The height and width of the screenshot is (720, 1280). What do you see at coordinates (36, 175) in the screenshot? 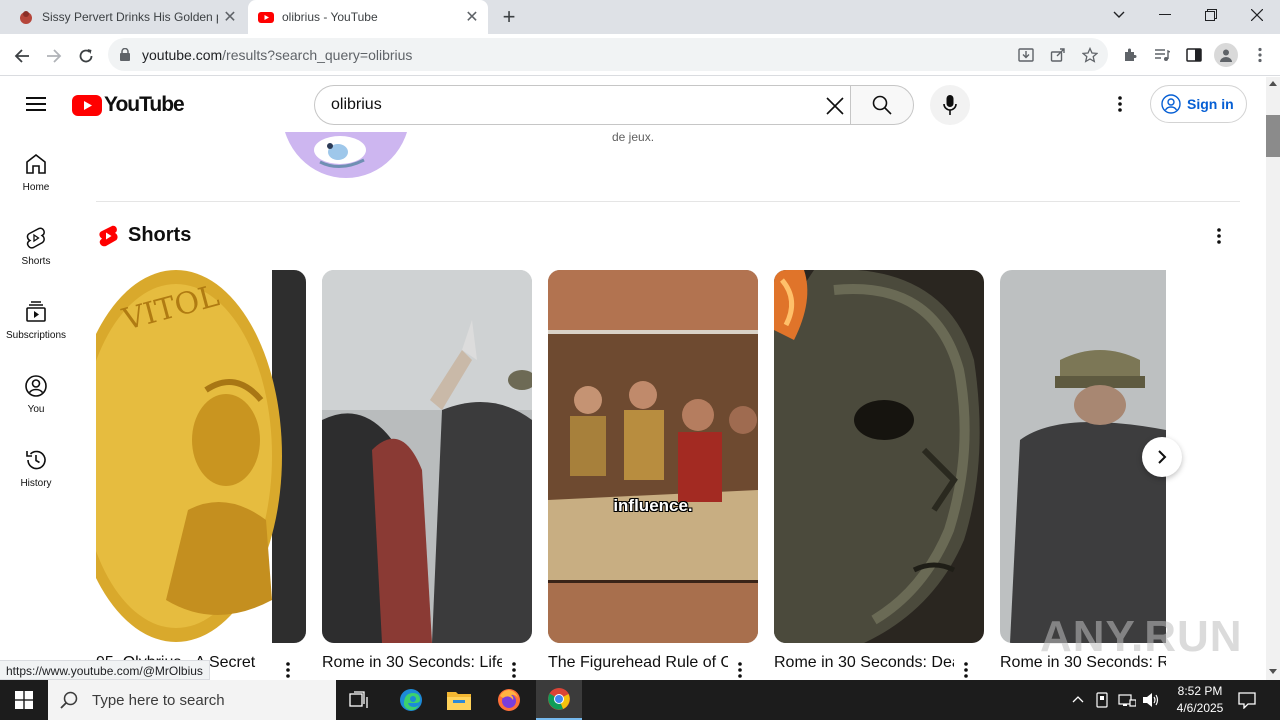
I see `guide-item-home: Home` at bounding box center [36, 175].